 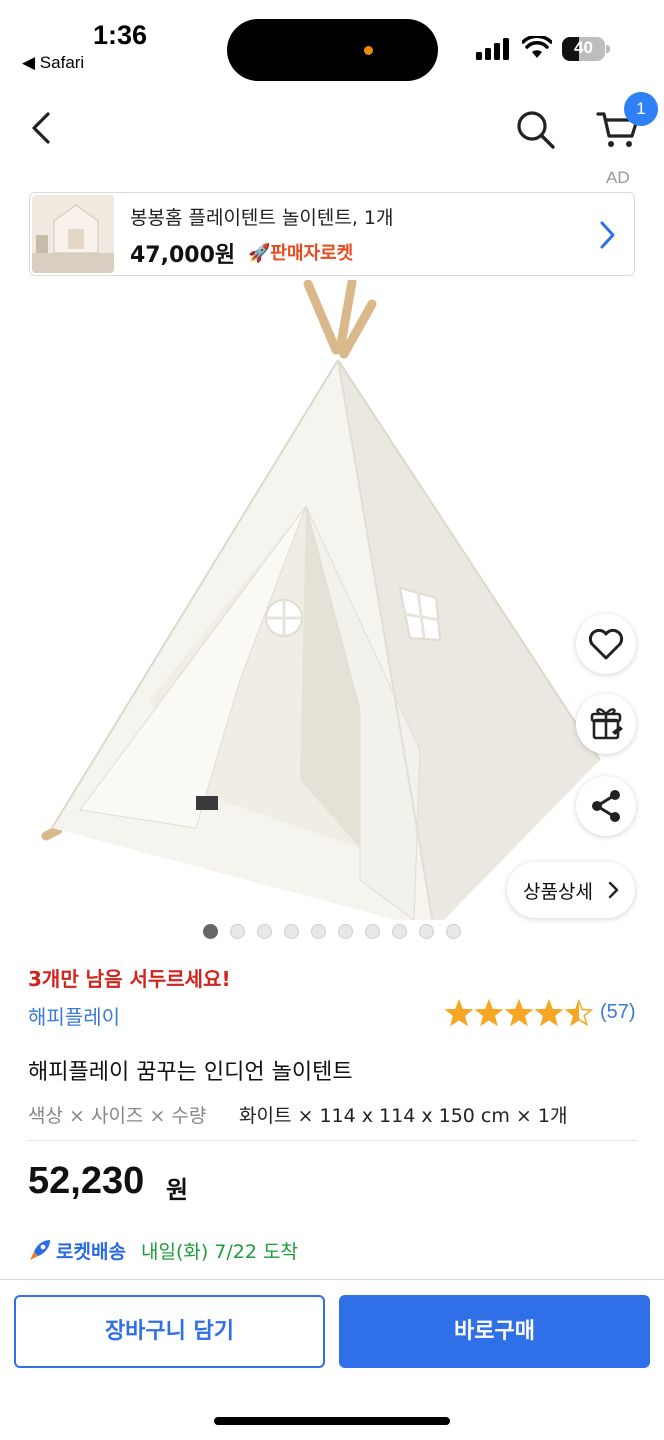 I want to click on buy-now-button: 바로구매, so click(x=494, y=1331).